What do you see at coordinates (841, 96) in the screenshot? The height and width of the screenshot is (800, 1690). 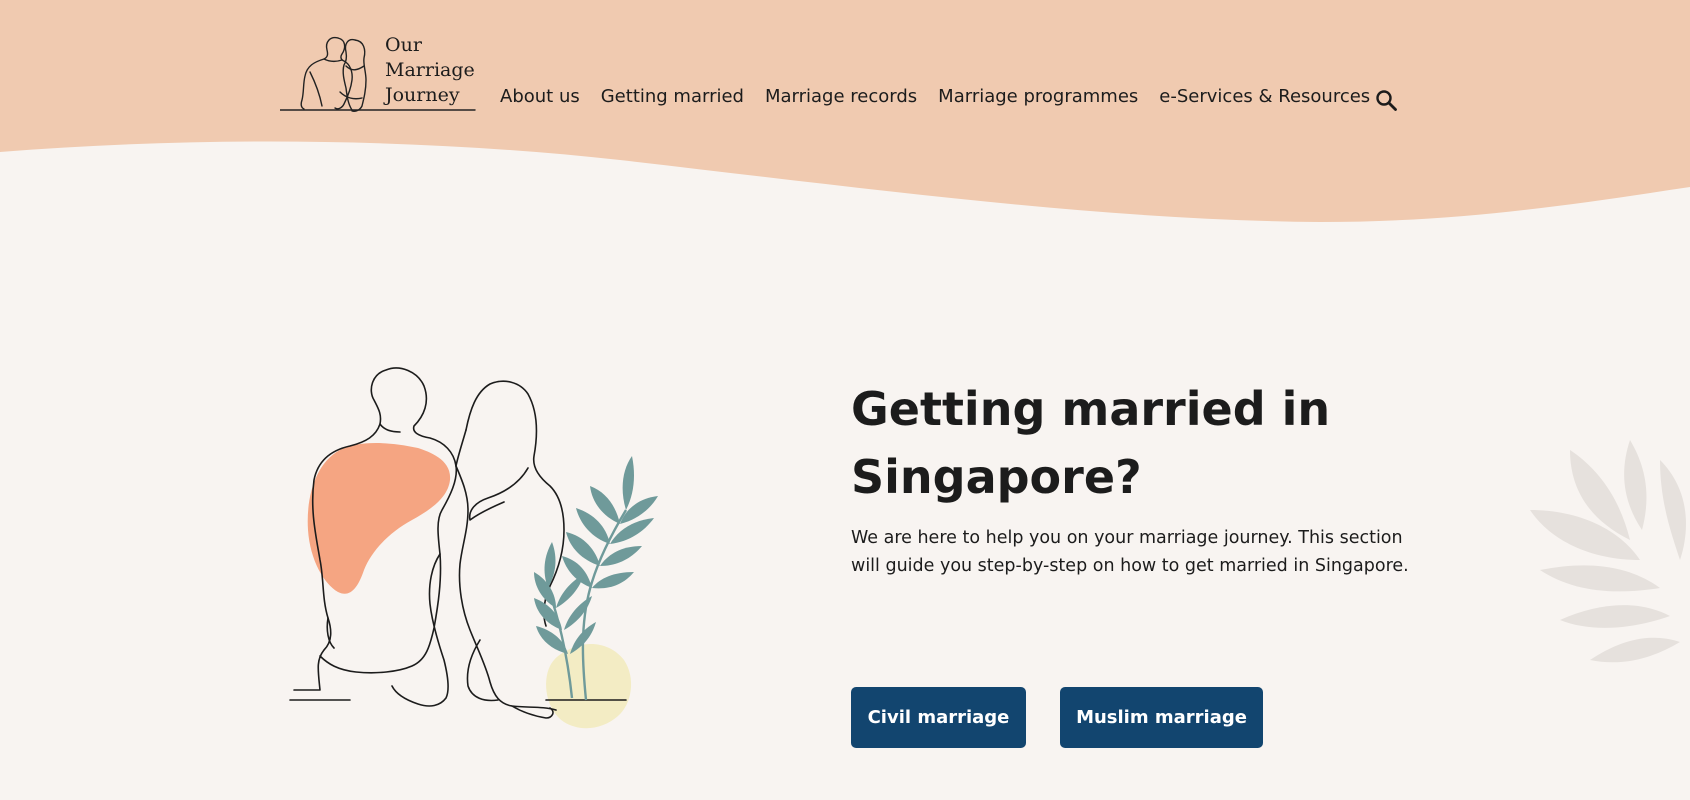 I see `nav-marriage-records: Marriage records` at bounding box center [841, 96].